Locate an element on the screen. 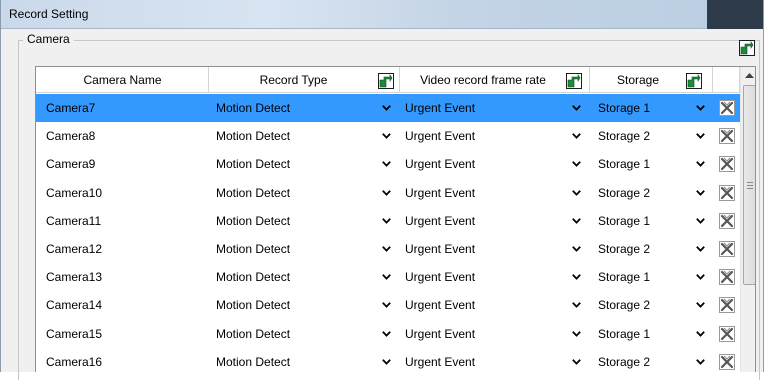  column-header: Camera Name is located at coordinates (122, 80).